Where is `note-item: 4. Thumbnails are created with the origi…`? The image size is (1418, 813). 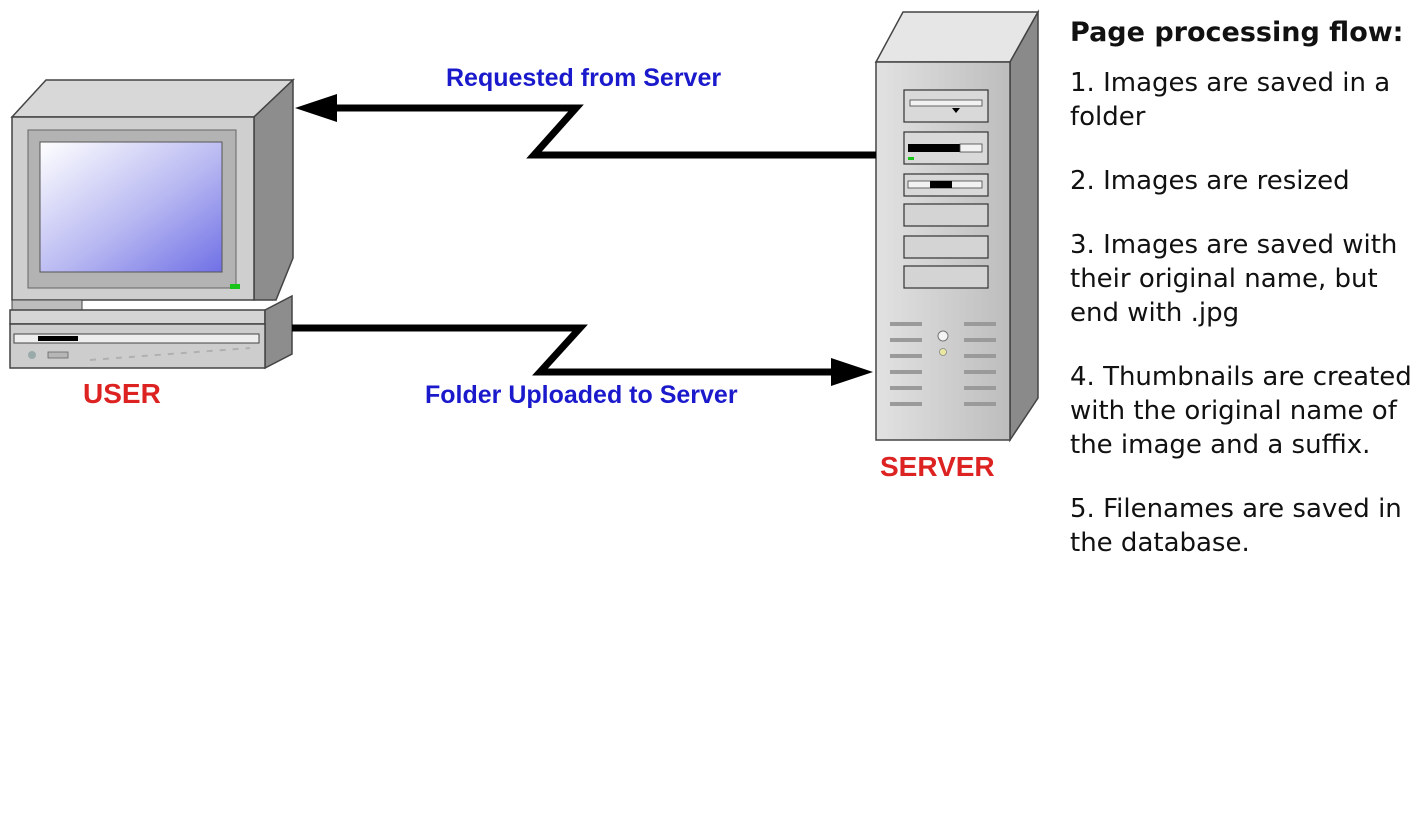 note-item: 4. Thumbnails are created with the origi… is located at coordinates (1241, 411).